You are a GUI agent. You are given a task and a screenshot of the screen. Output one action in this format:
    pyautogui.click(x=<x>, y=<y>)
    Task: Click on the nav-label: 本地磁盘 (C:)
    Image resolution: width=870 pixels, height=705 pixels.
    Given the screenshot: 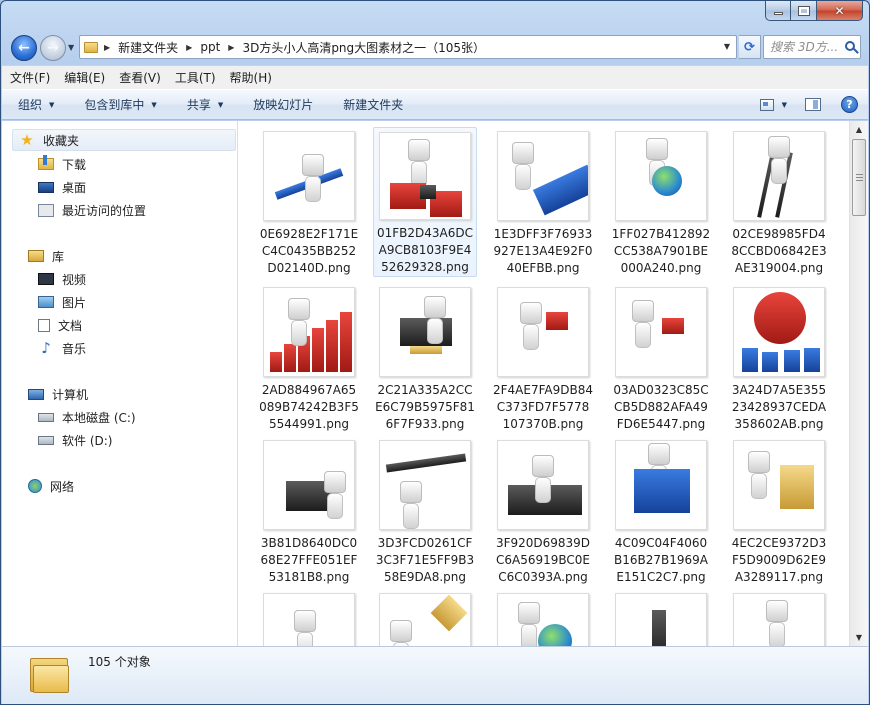 What is the action you would take?
    pyautogui.click(x=99, y=417)
    